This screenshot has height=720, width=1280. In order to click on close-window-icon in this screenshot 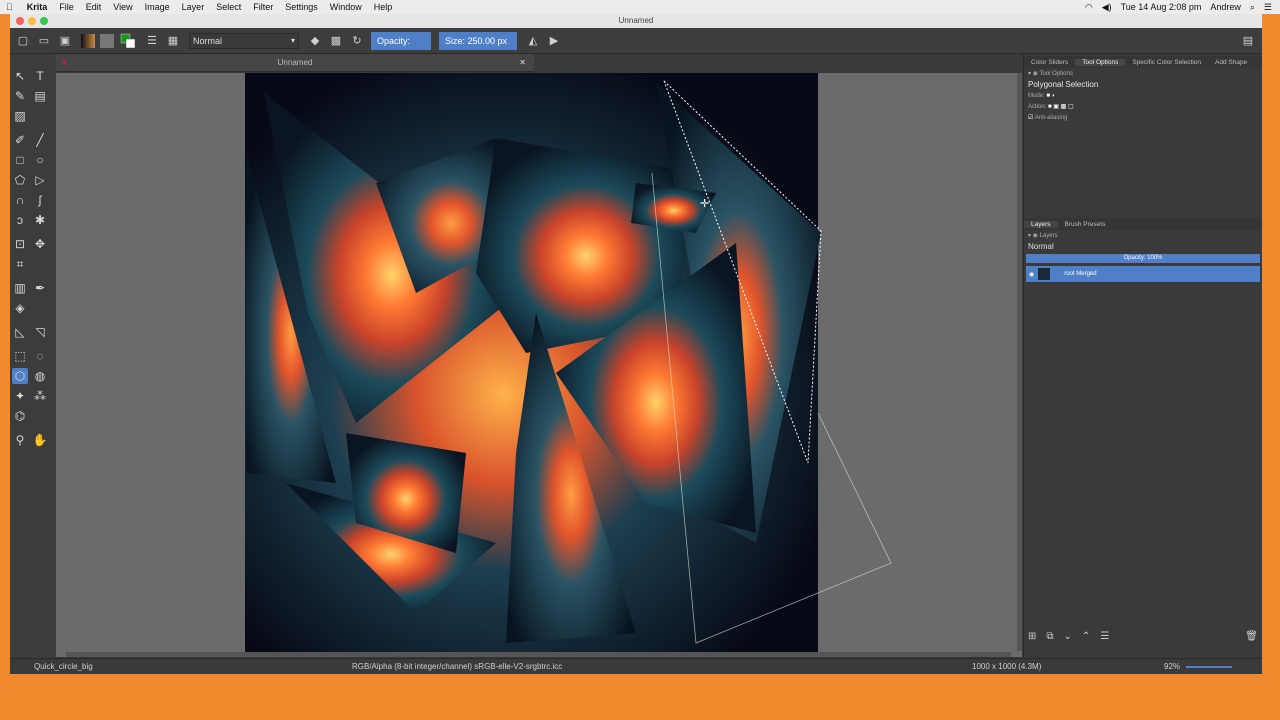, I will do `click(20, 21)`.